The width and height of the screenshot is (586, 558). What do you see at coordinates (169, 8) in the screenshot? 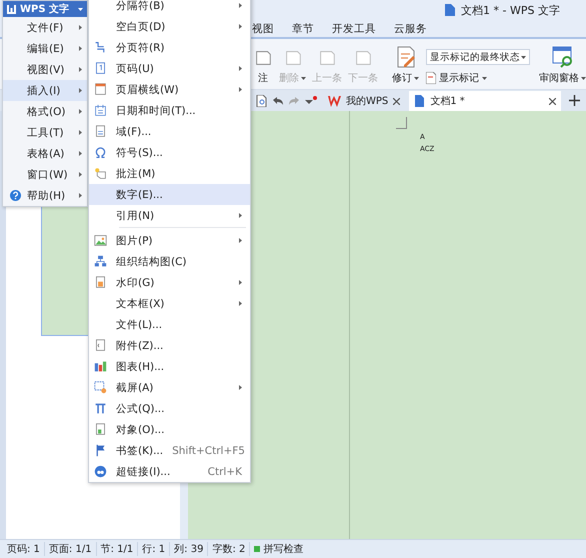
I see `menu-item: 分隔符(B)` at bounding box center [169, 8].